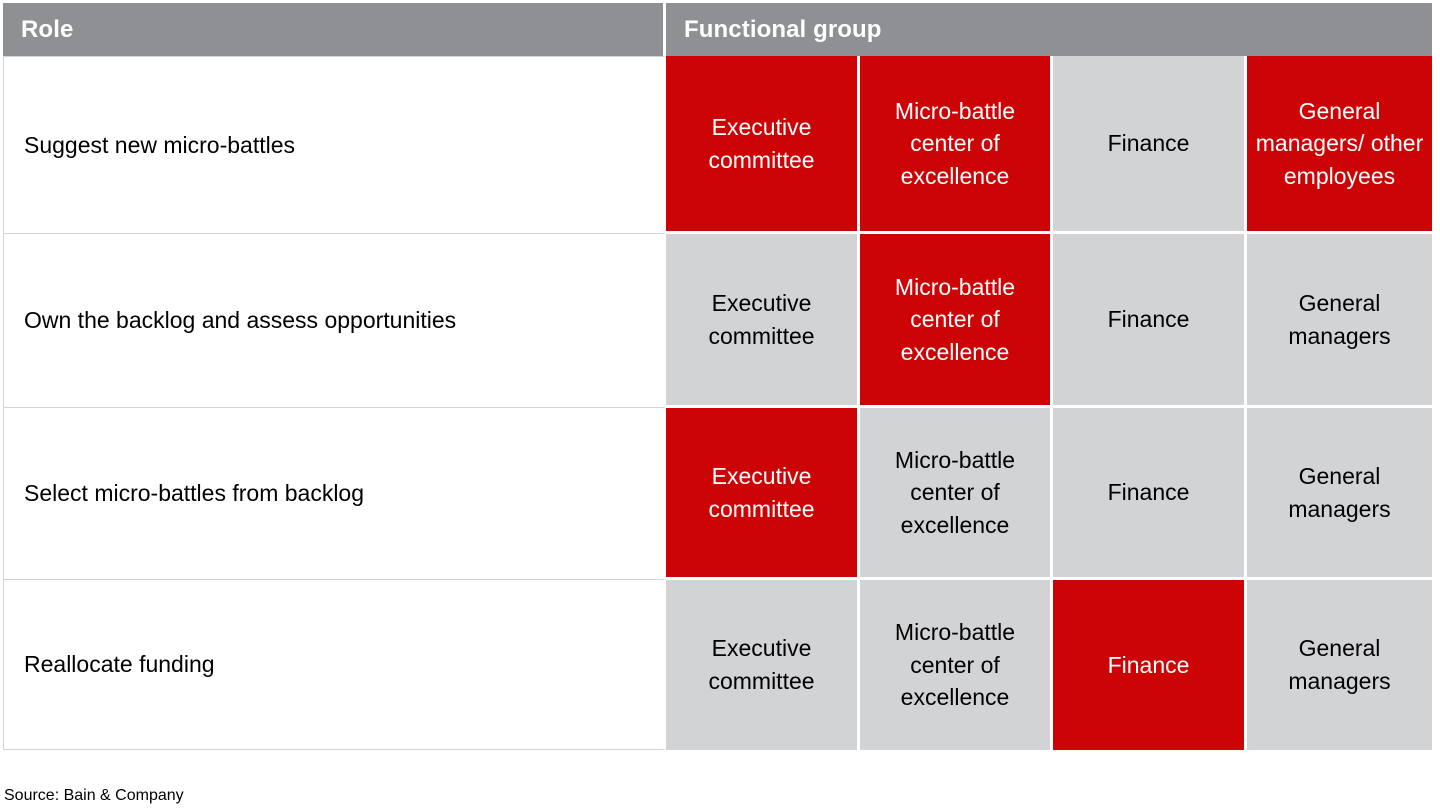 This screenshot has height=810, width=1440. What do you see at coordinates (334, 145) in the screenshot?
I see `role-label: Suggest new micro-battles` at bounding box center [334, 145].